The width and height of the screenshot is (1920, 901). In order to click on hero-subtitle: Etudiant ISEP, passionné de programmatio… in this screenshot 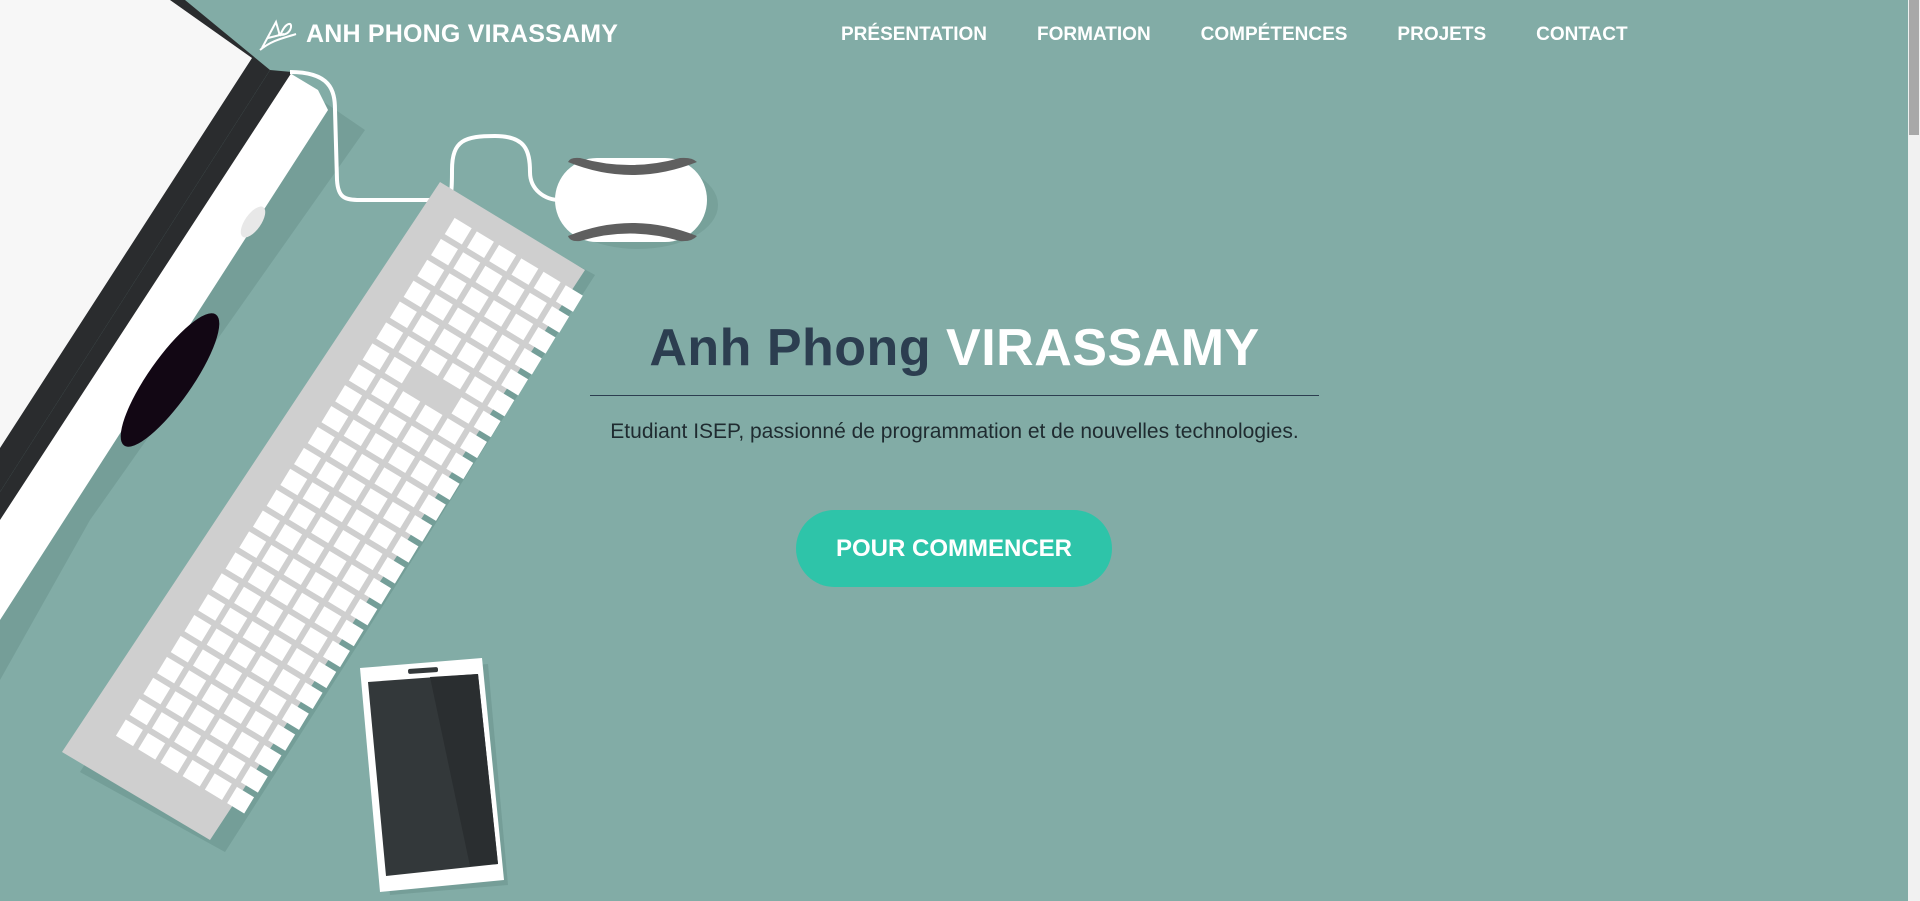, I will do `click(954, 431)`.